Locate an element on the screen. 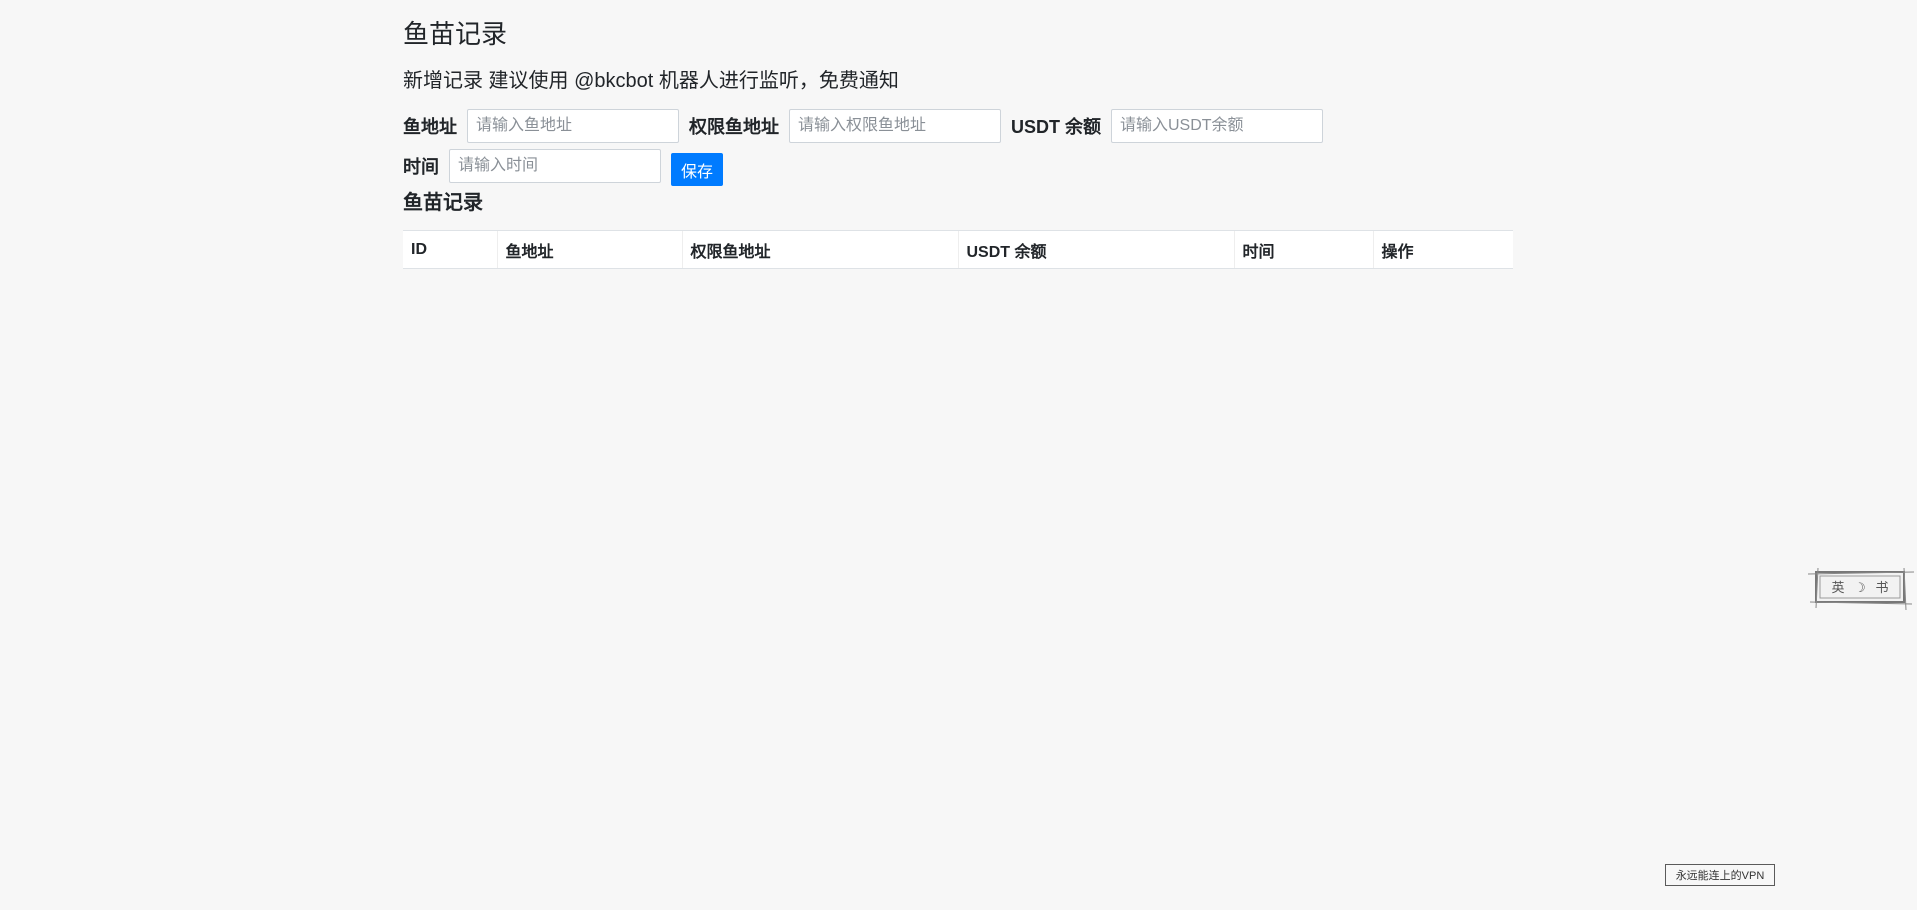  header-row: ID 鱼地址 权限鱼地址 USDT 余额 时间 操作 is located at coordinates (958, 249).